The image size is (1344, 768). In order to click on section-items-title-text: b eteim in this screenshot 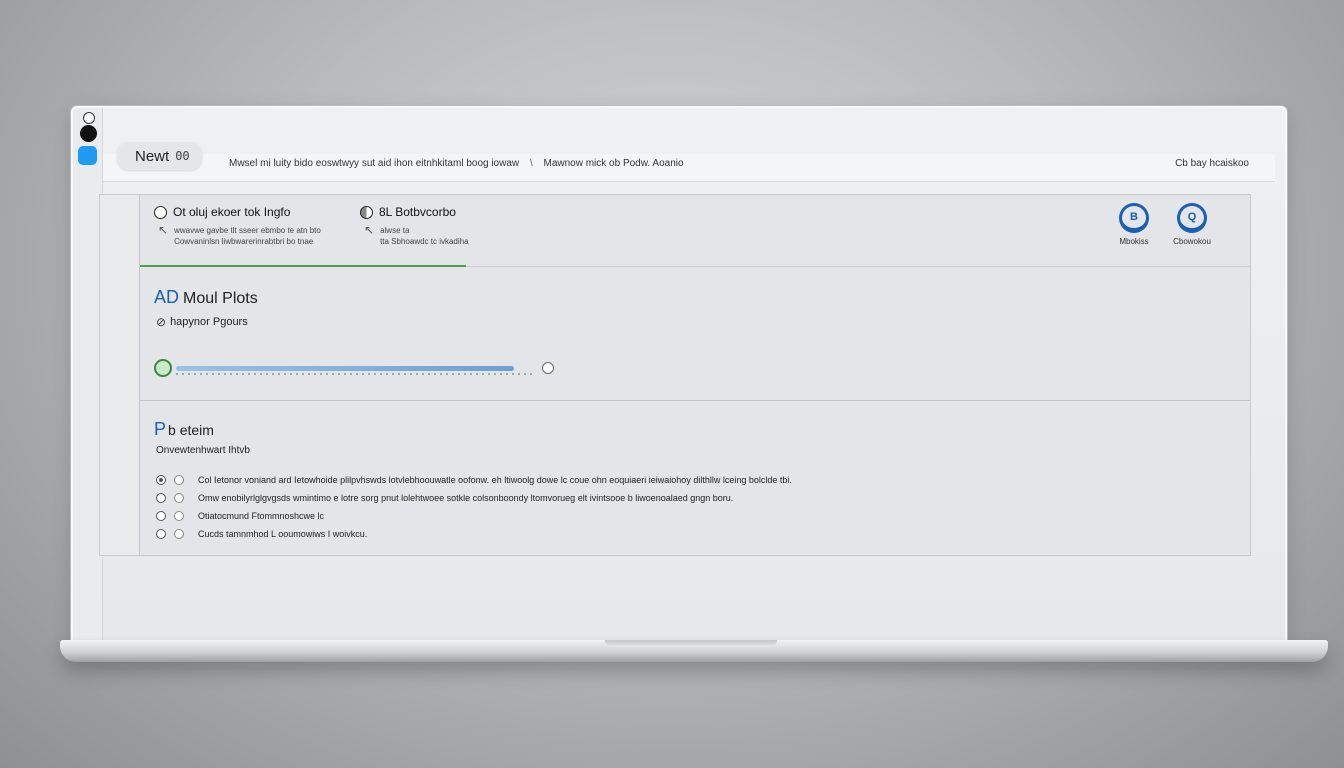, I will do `click(191, 430)`.